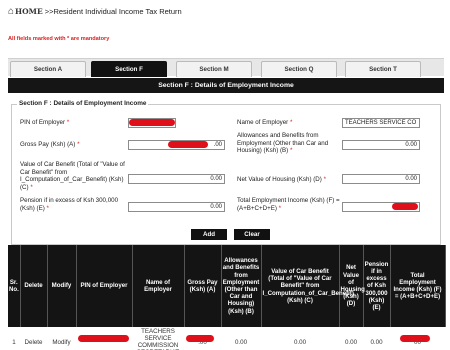 The height and width of the screenshot is (350, 450). I want to click on col-gross-pay: Gross Pay (Ksh) (A), so click(203, 286).